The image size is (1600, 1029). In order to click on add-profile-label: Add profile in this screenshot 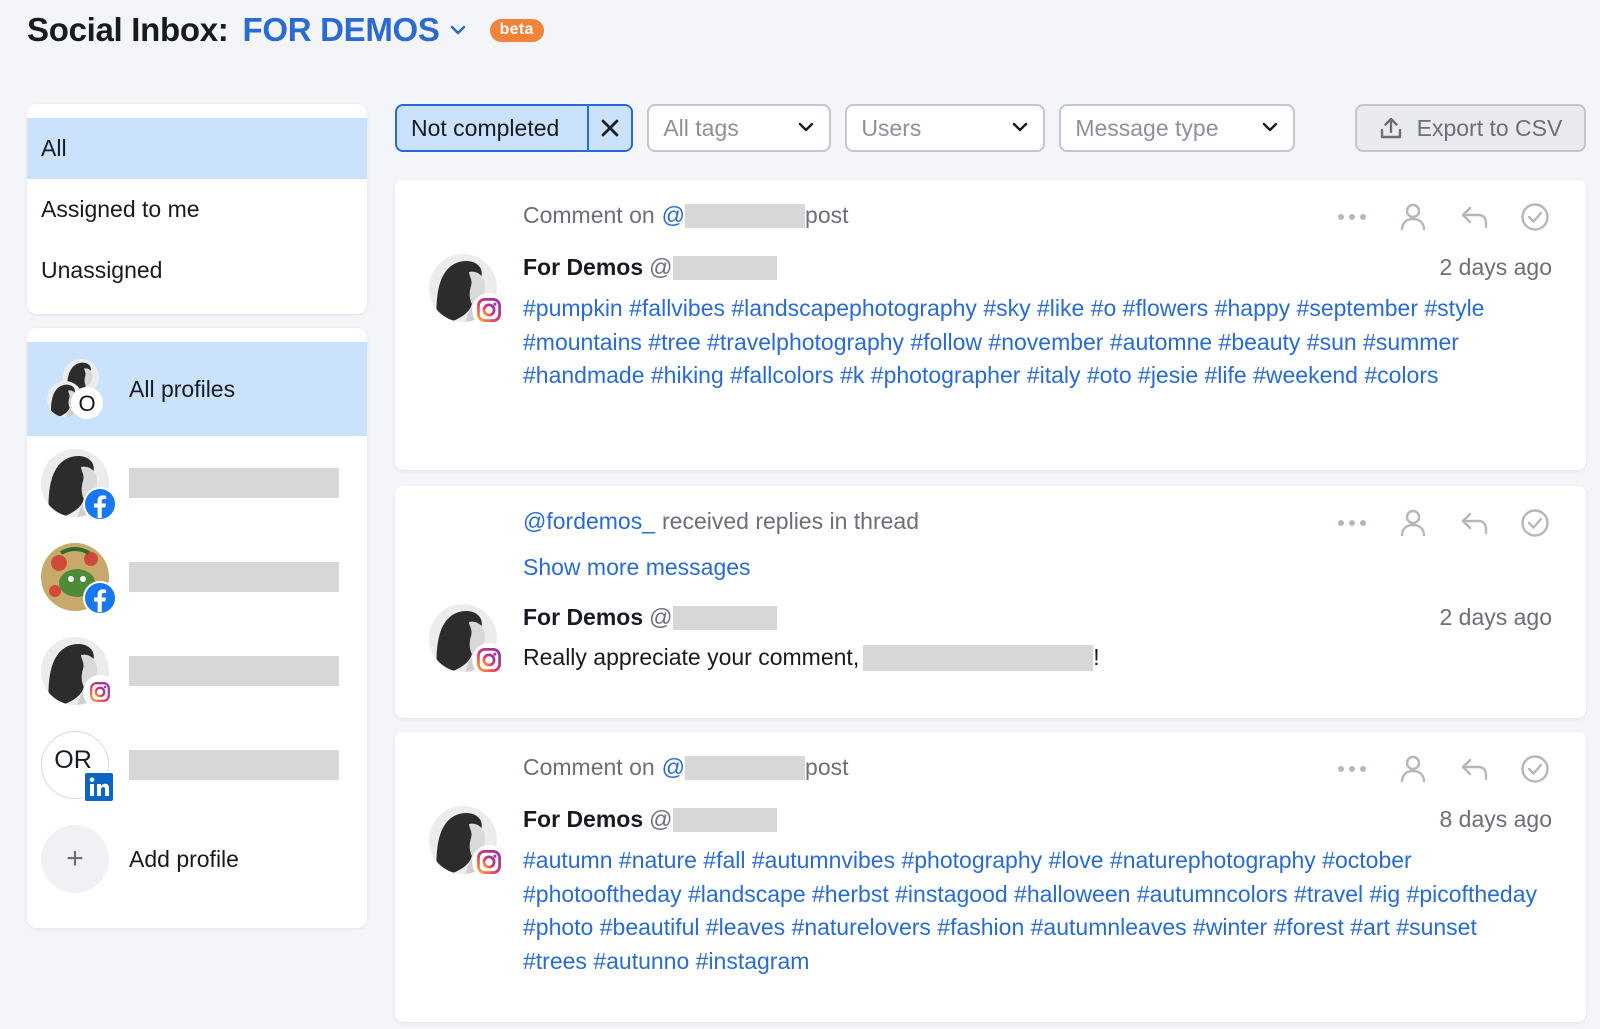, I will do `click(184, 858)`.